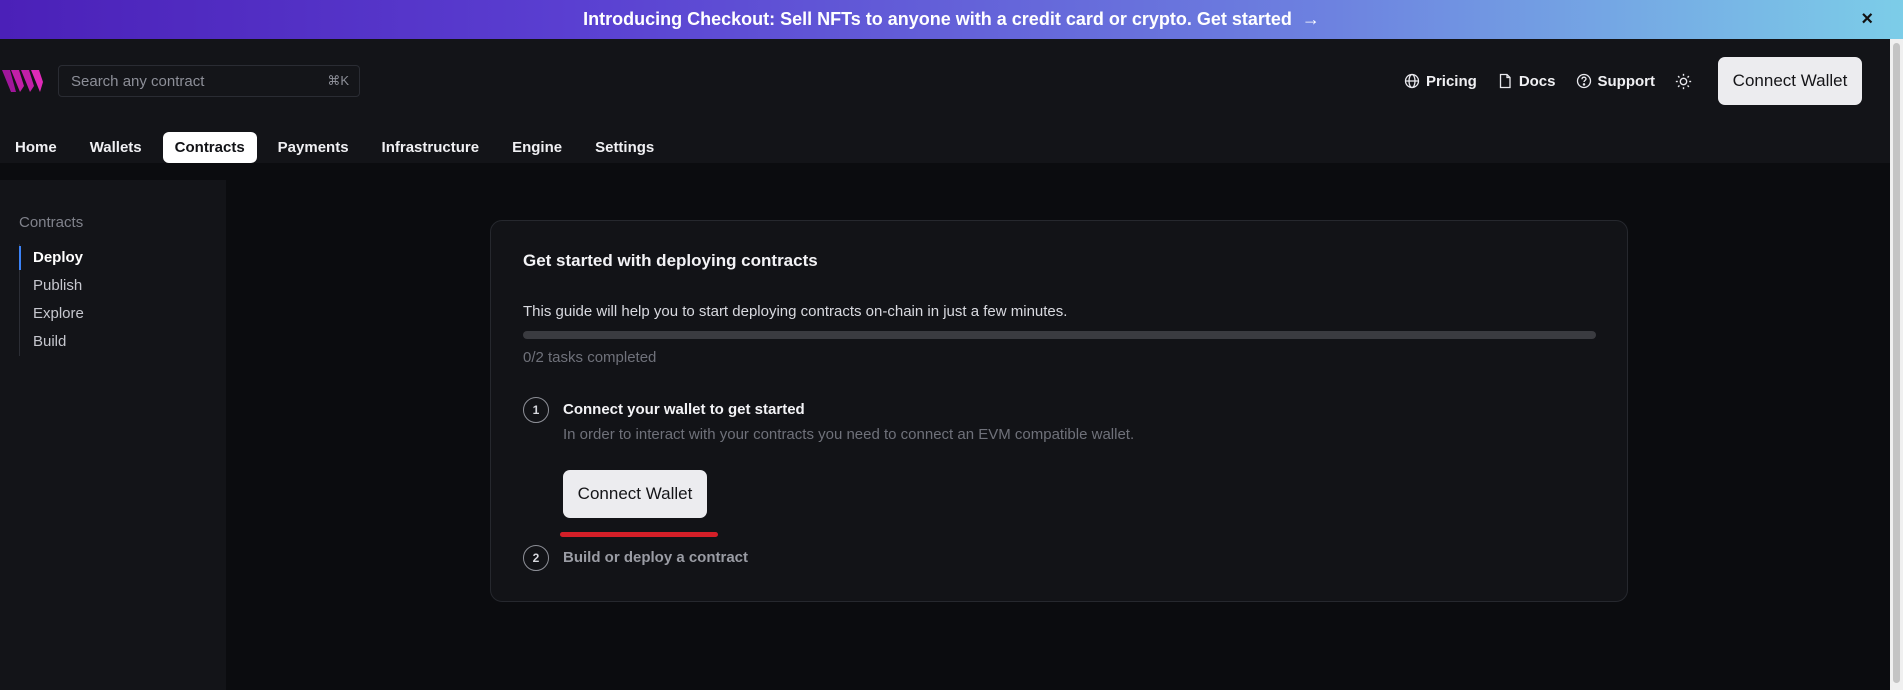  What do you see at coordinates (313, 147) in the screenshot?
I see `tab-payments: Payments` at bounding box center [313, 147].